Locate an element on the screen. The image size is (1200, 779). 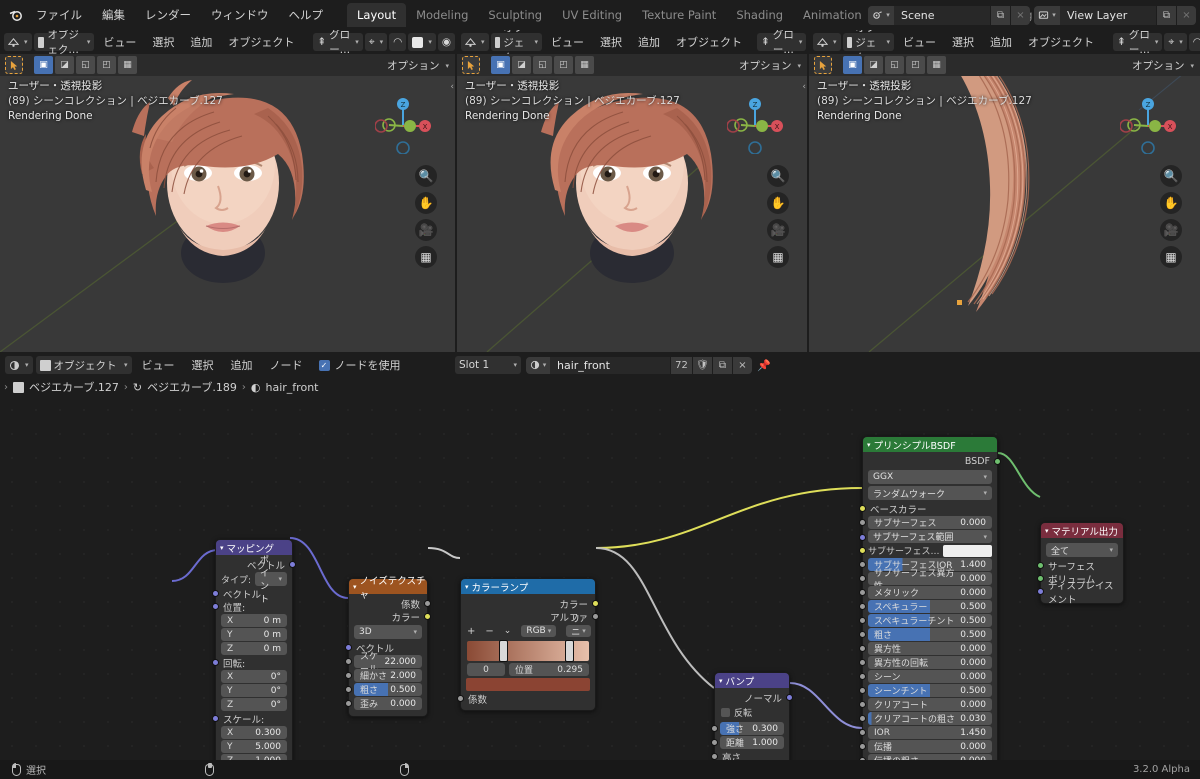
view-layer-selector: ▾ View Layer ⧉ × is located at coordinates (1115, 15).